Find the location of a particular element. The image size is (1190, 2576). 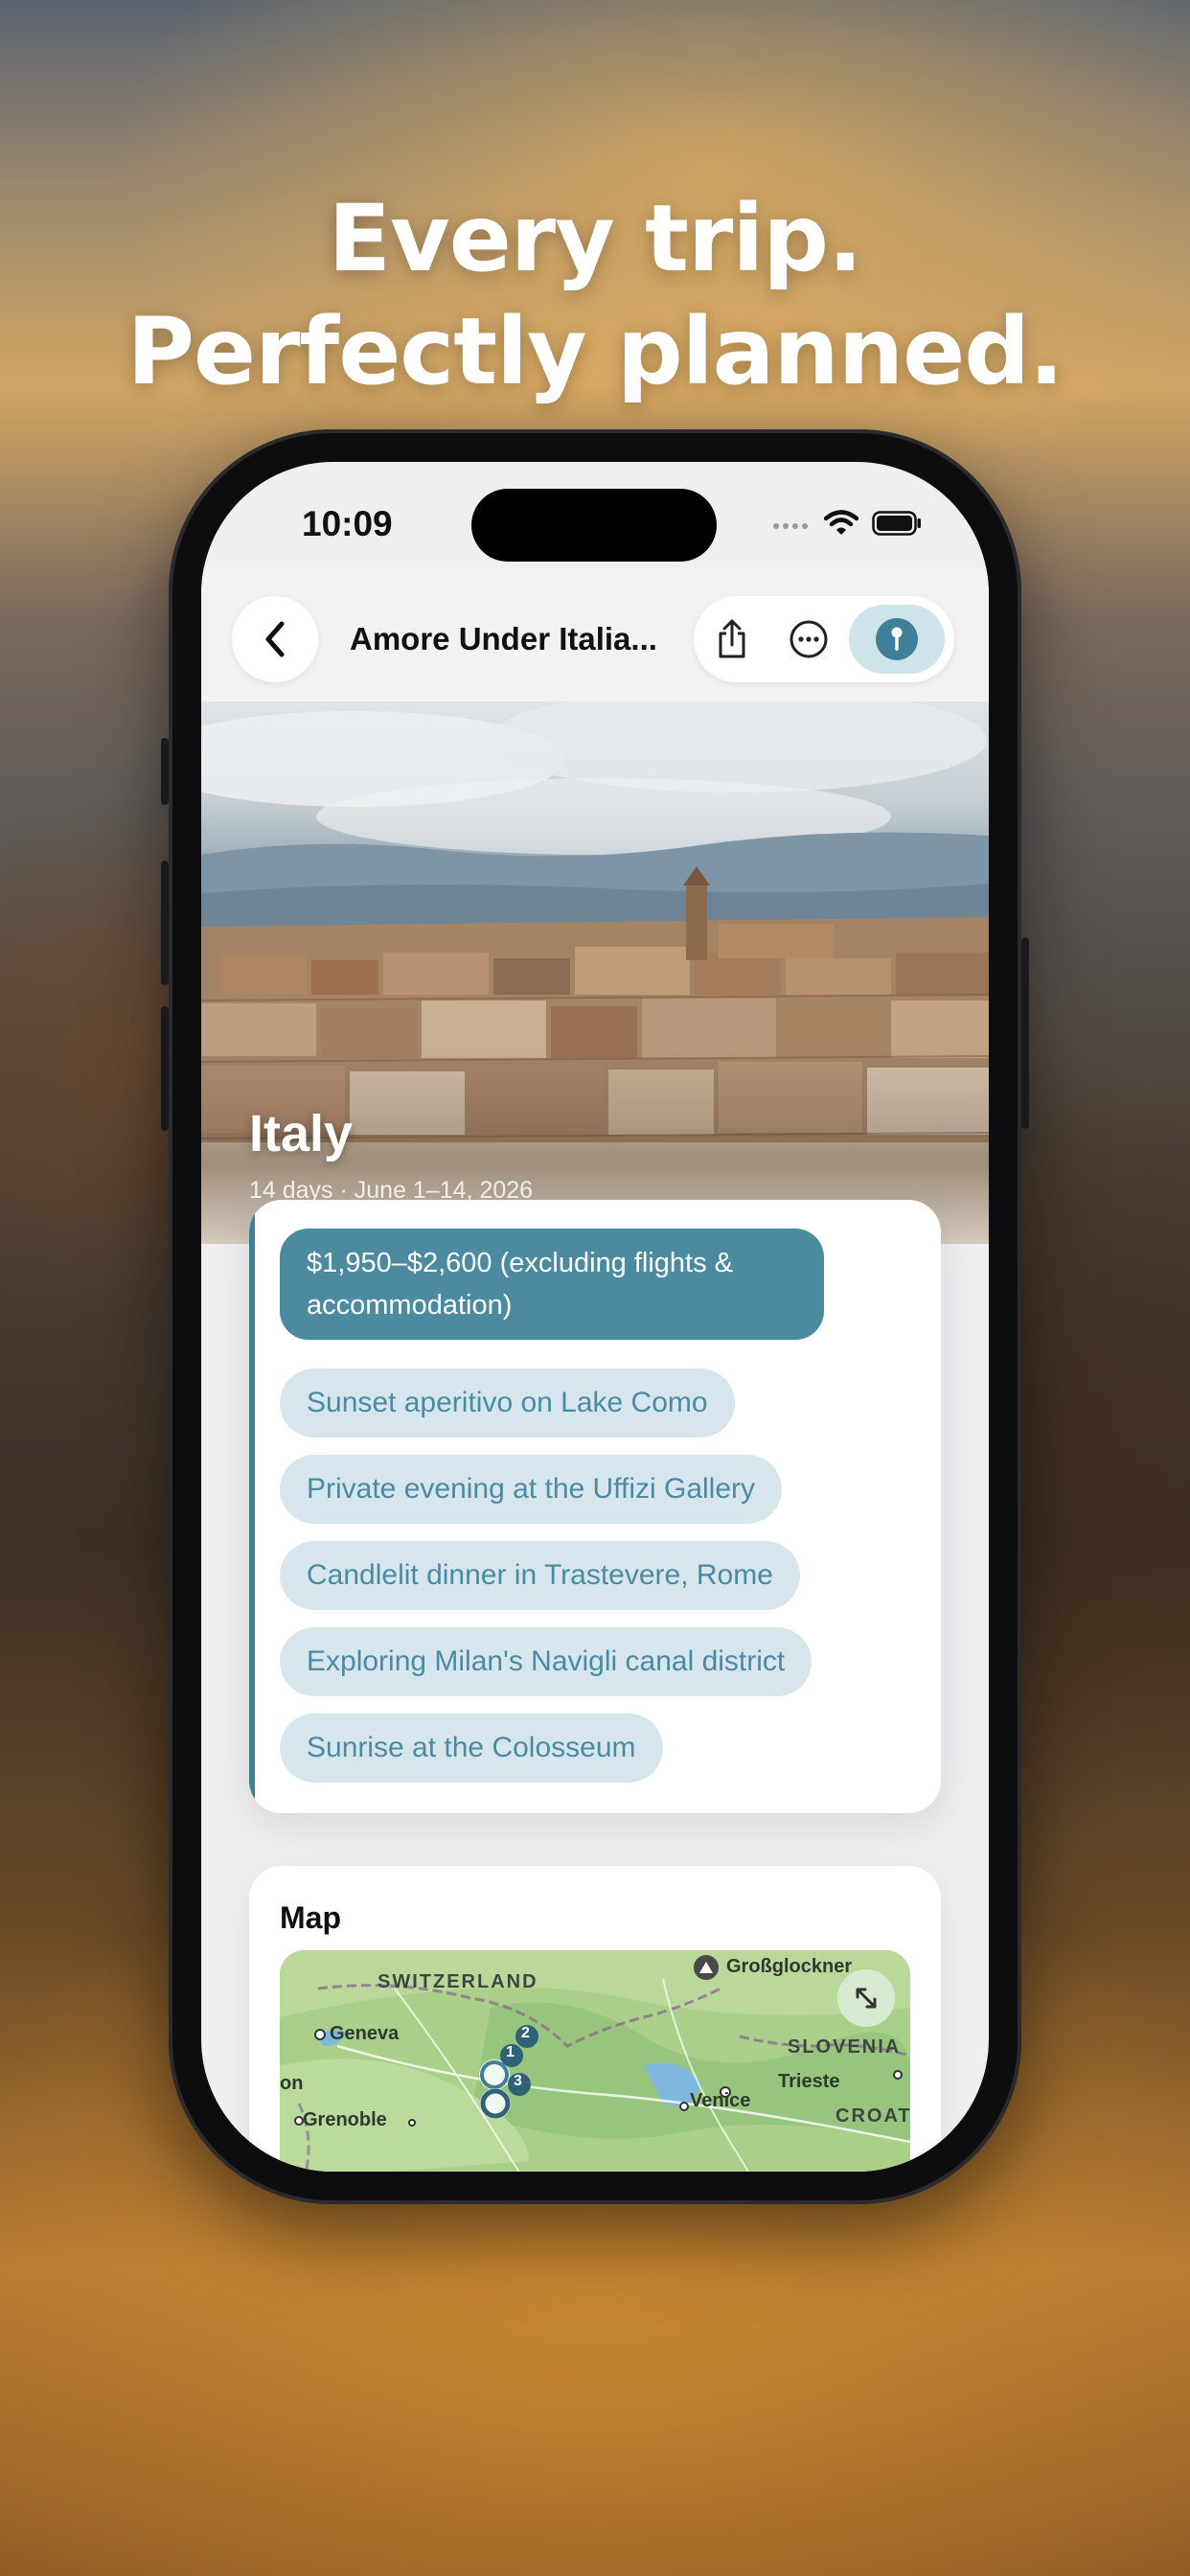

map-marker-label-1: 1 is located at coordinates (511, 2052).